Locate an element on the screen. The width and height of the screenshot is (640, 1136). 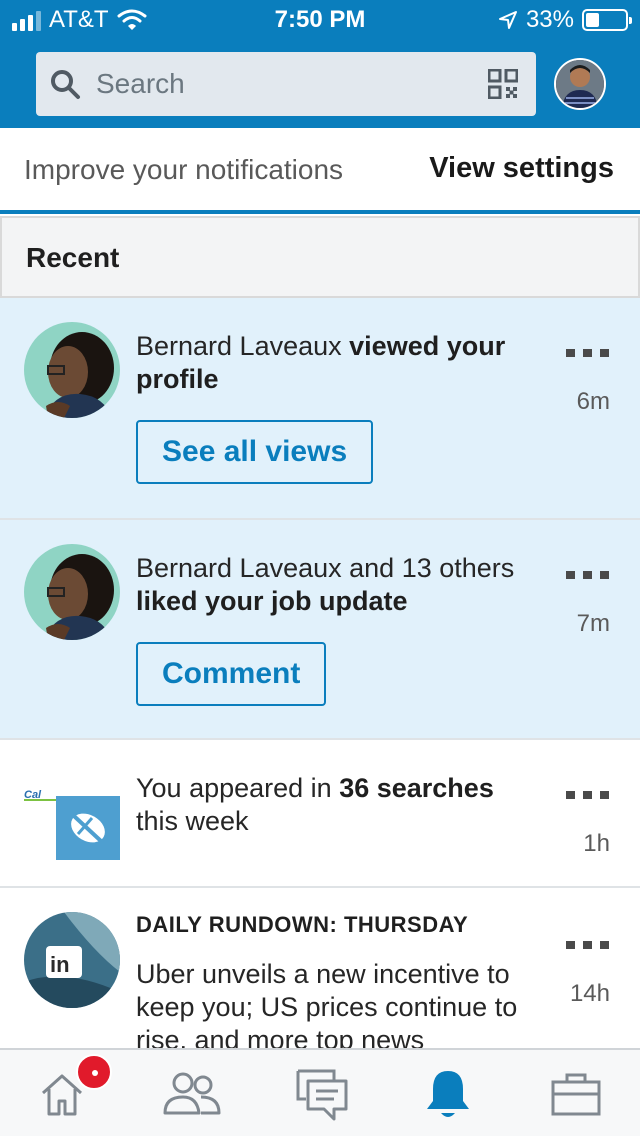
search-input is located at coordinates (276, 84).